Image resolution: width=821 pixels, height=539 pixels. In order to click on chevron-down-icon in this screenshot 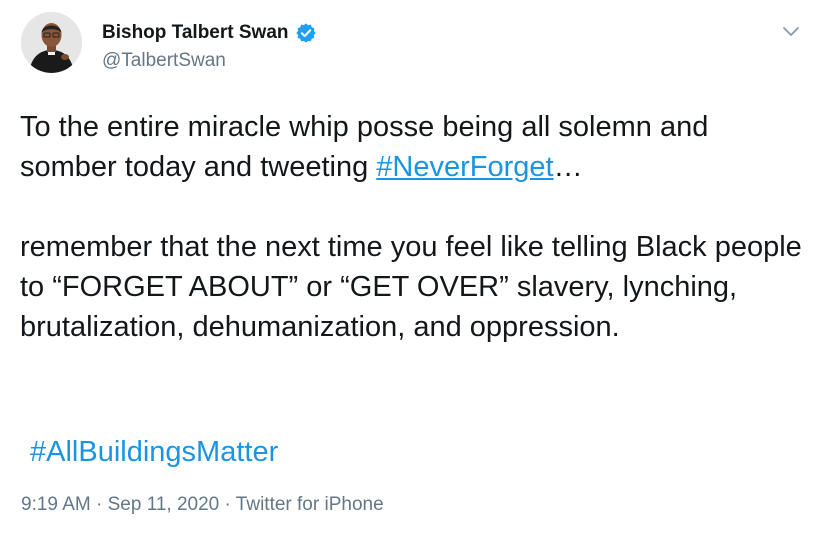, I will do `click(791, 31)`.